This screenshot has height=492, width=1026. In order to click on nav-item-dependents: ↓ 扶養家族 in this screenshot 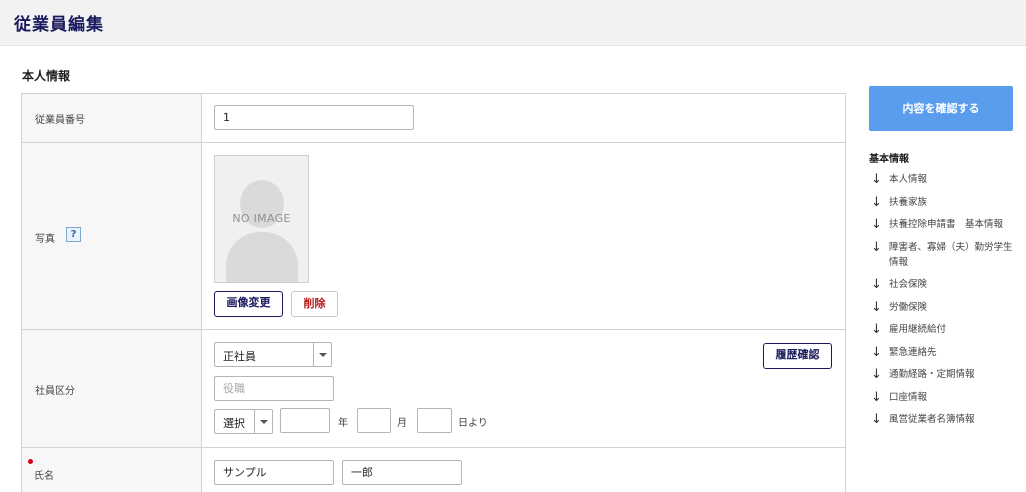, I will do `click(943, 202)`.